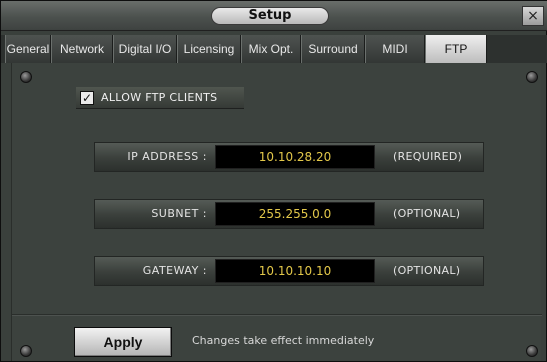  Describe the element at coordinates (145, 49) in the screenshot. I see `tab-digital-io: Digital I/O` at that location.